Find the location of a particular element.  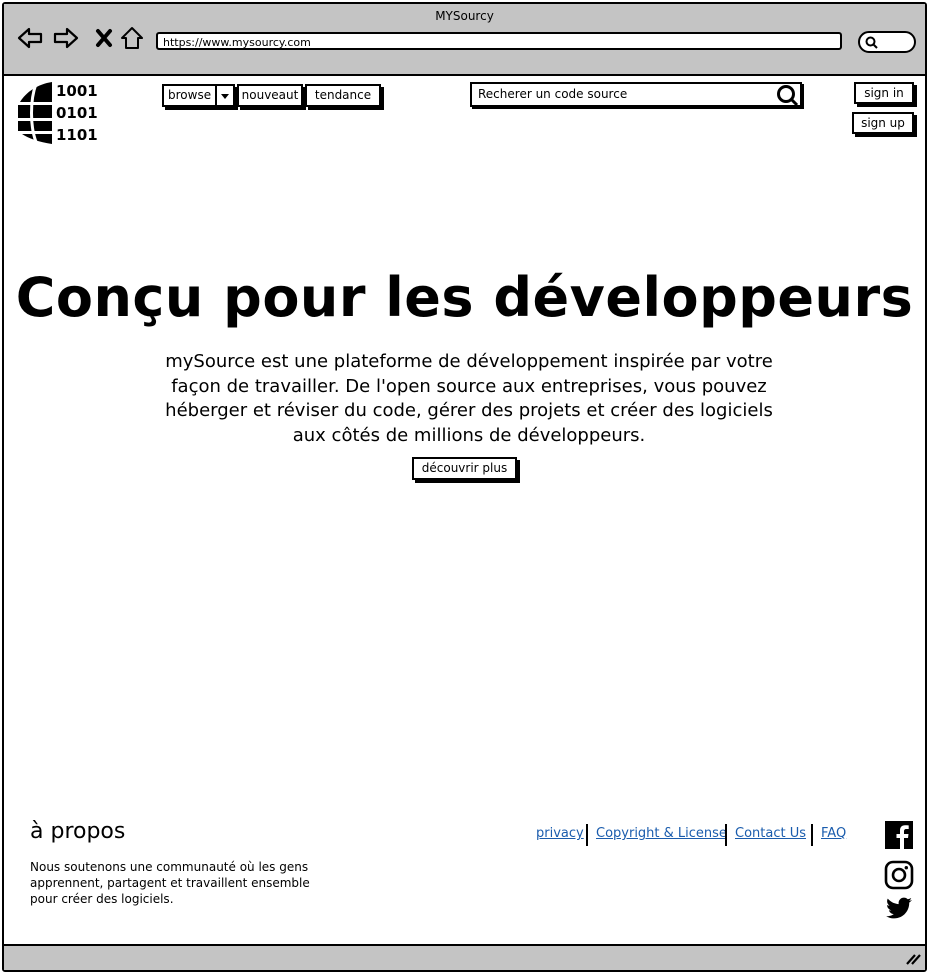

search-input: Recherer un code source is located at coordinates (636, 94).